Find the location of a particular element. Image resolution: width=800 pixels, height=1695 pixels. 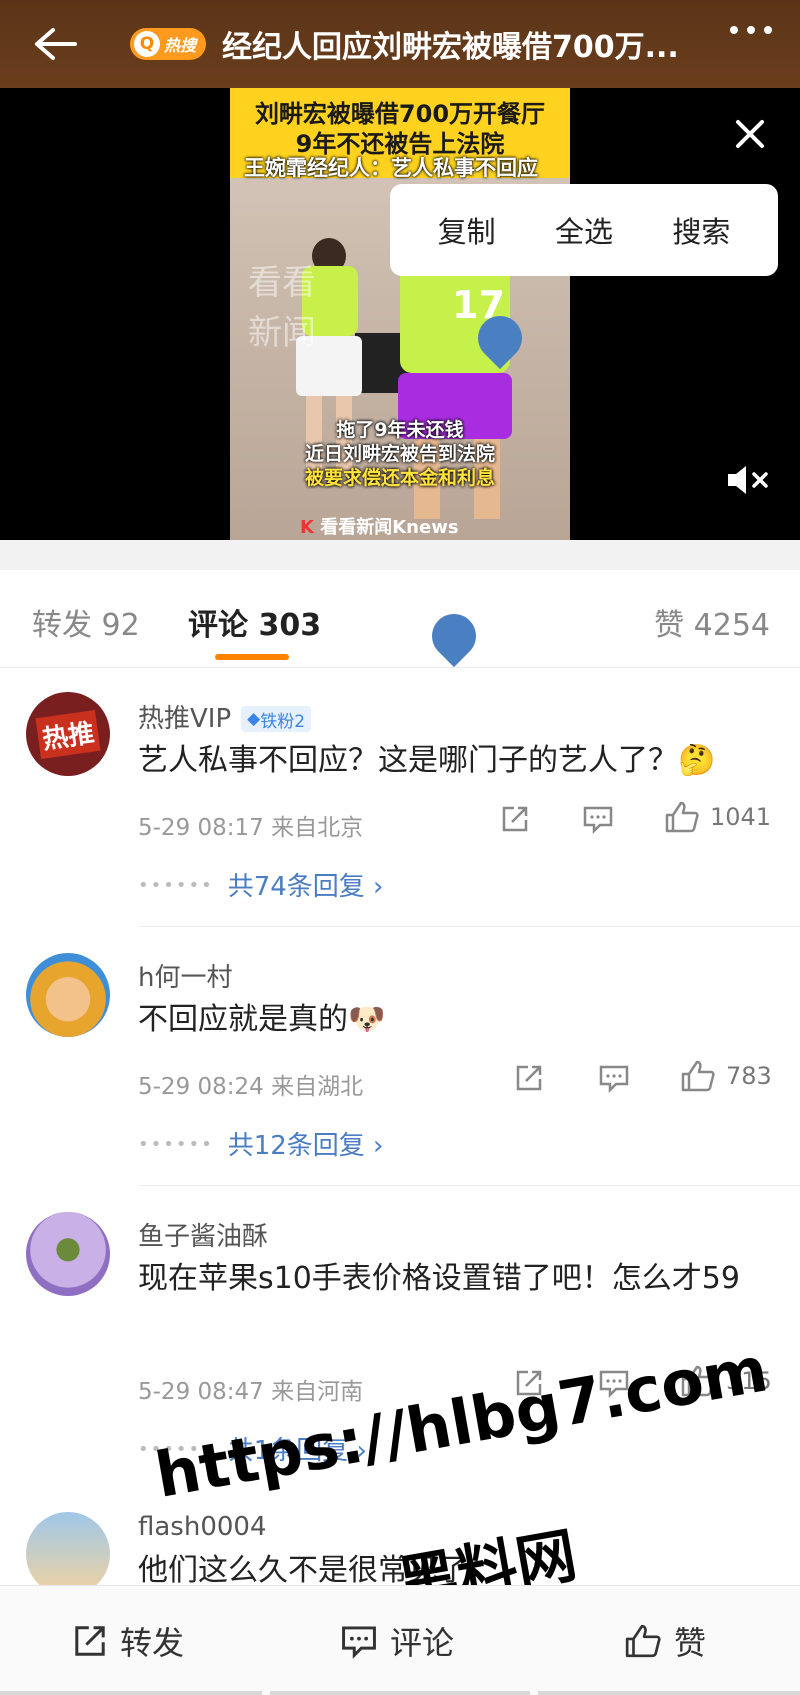

video-subtitle: 拖了9年未还钱 近日刘畊宏被告到法院 被要求偿还本金和利息 is located at coordinates (399, 454).